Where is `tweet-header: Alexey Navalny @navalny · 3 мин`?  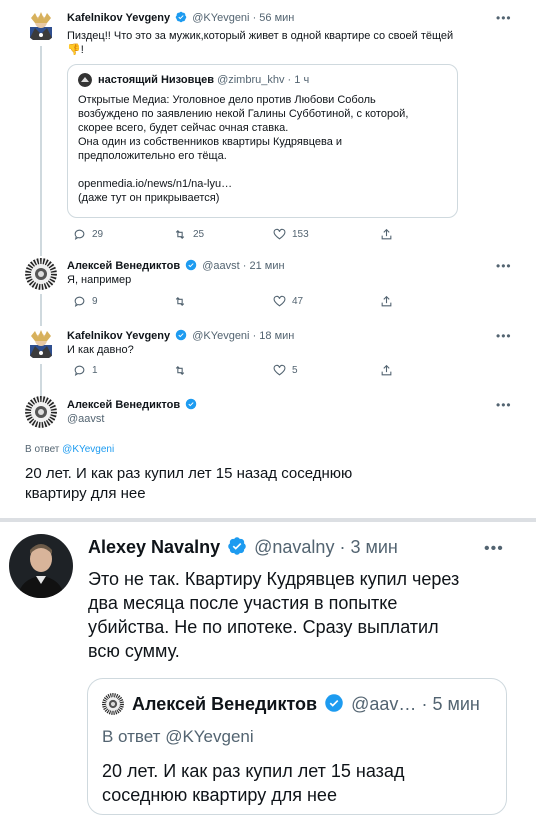
tweet-header: Alexey Navalny @navalny · 3 мин is located at coordinates (243, 548).